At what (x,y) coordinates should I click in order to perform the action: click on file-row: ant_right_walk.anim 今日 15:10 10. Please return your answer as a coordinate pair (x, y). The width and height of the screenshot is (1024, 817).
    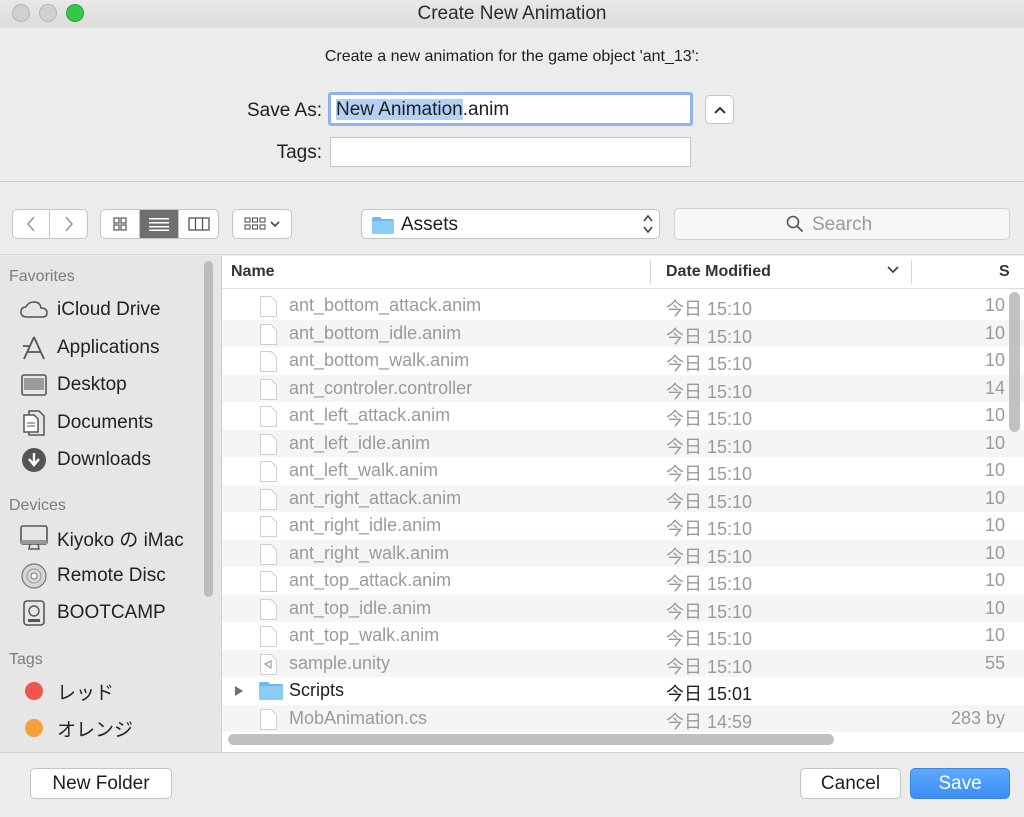
    Looking at the image, I should click on (623, 553).